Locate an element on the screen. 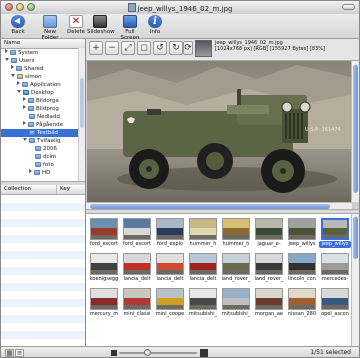 This screenshot has height=358, width=360. thumbnail-item: ford_explo is located at coordinates (170, 233).